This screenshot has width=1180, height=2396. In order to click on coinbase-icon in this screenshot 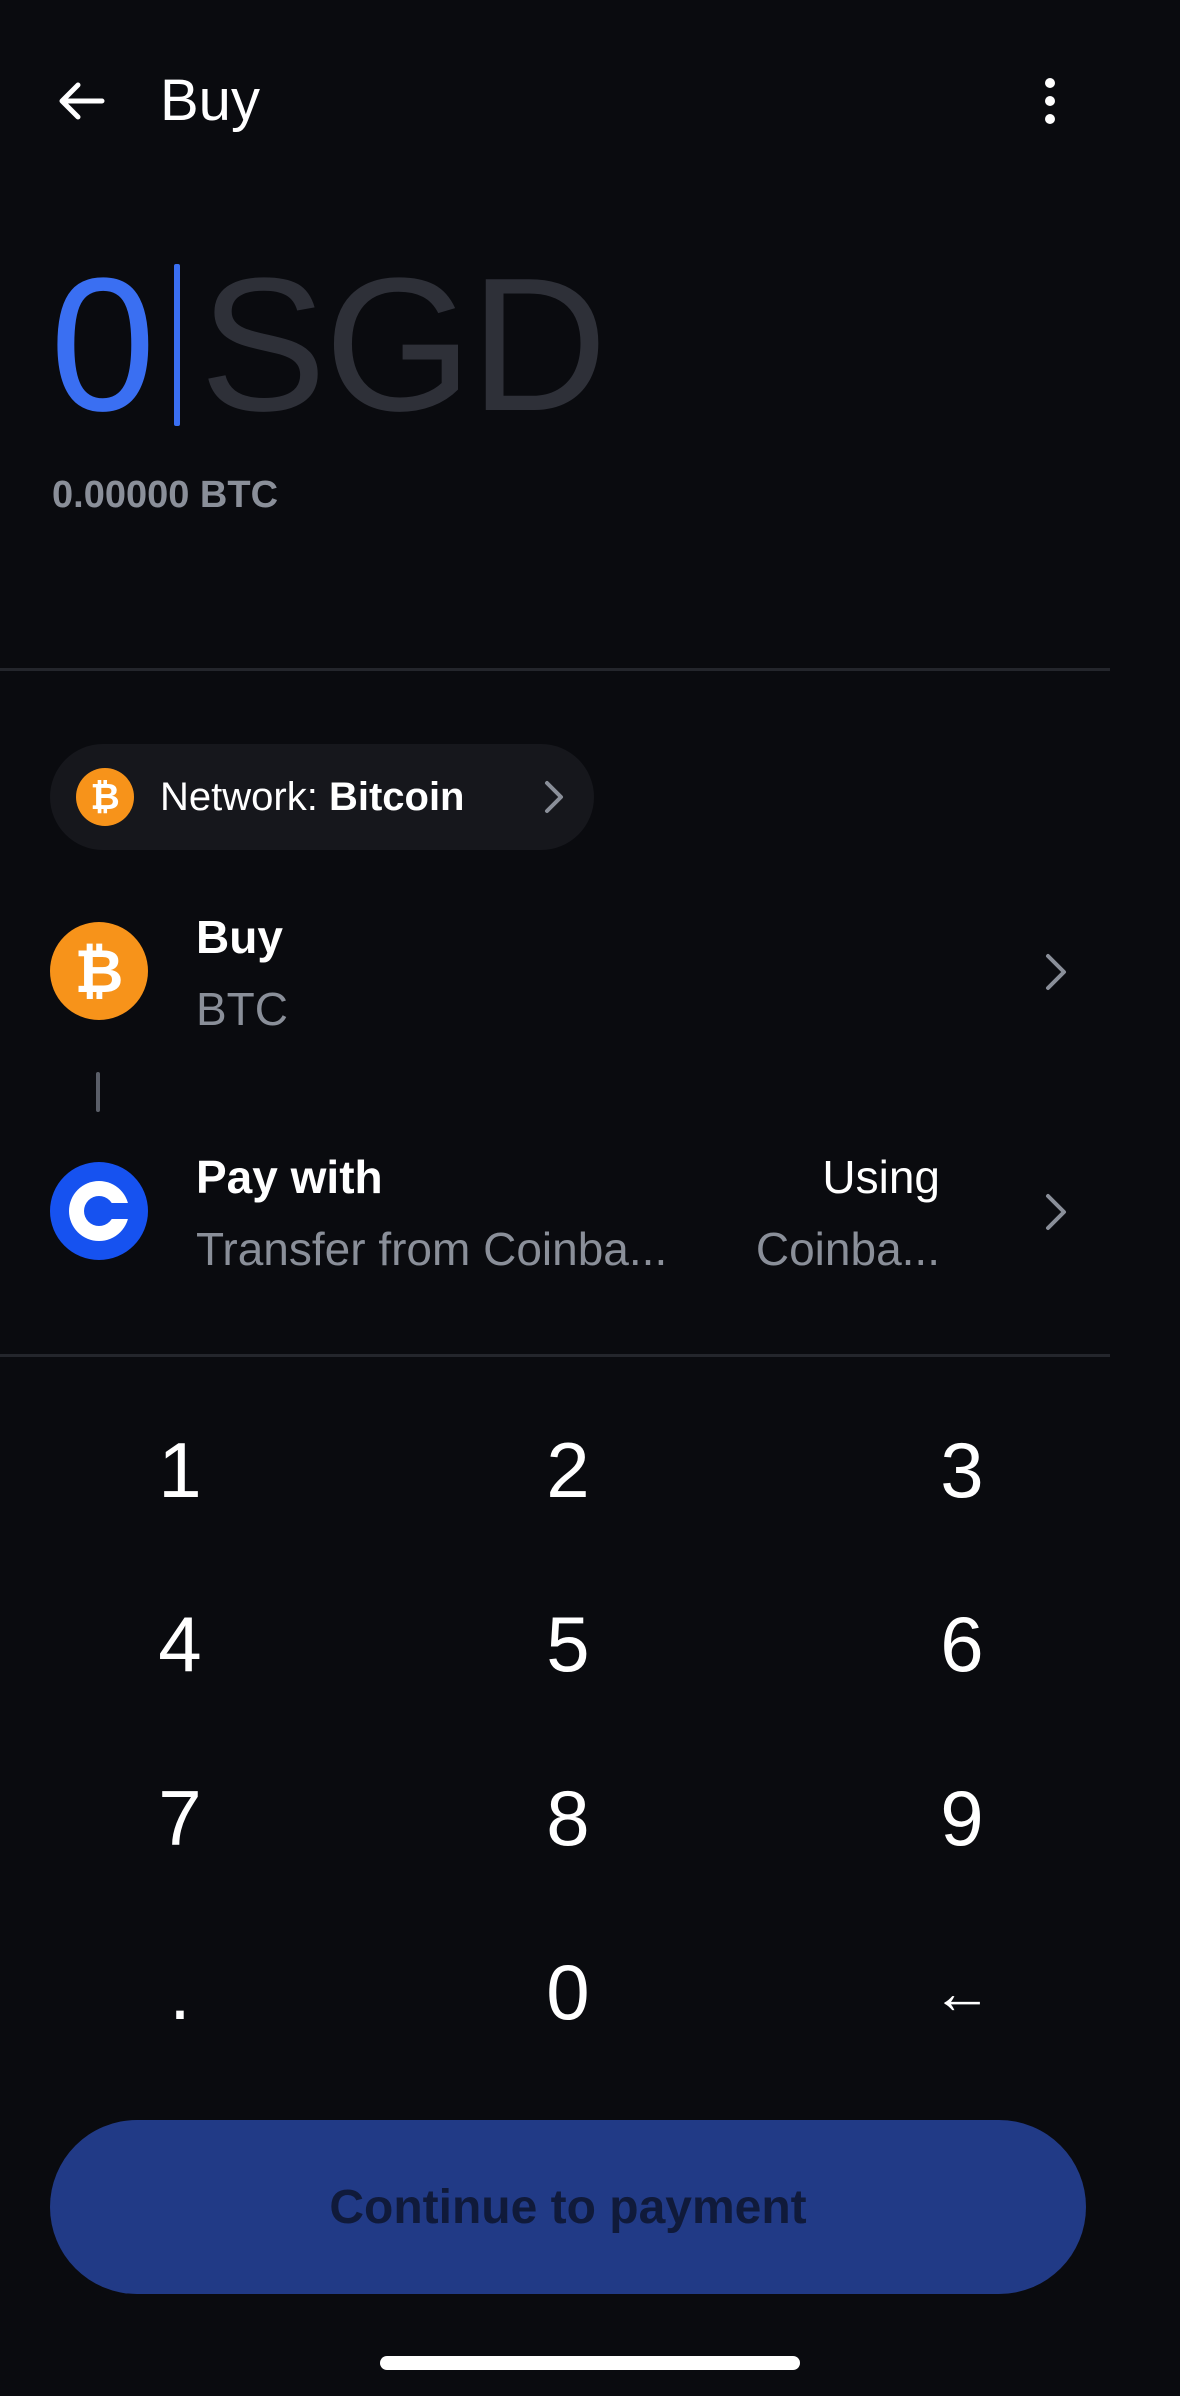, I will do `click(99, 1211)`.